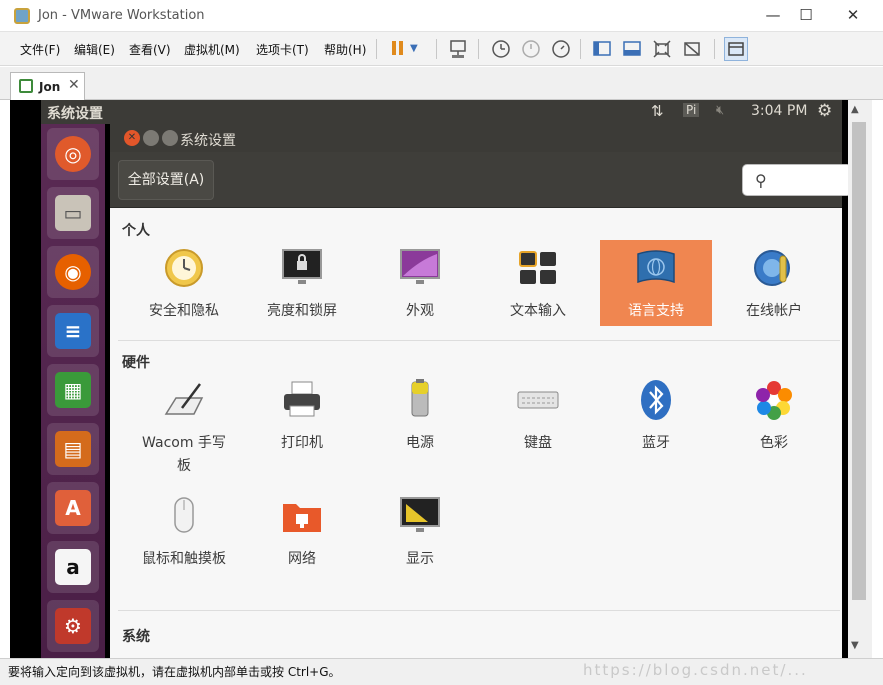  I want to click on item-security-privacy: 安全和隐私, so click(184, 283).